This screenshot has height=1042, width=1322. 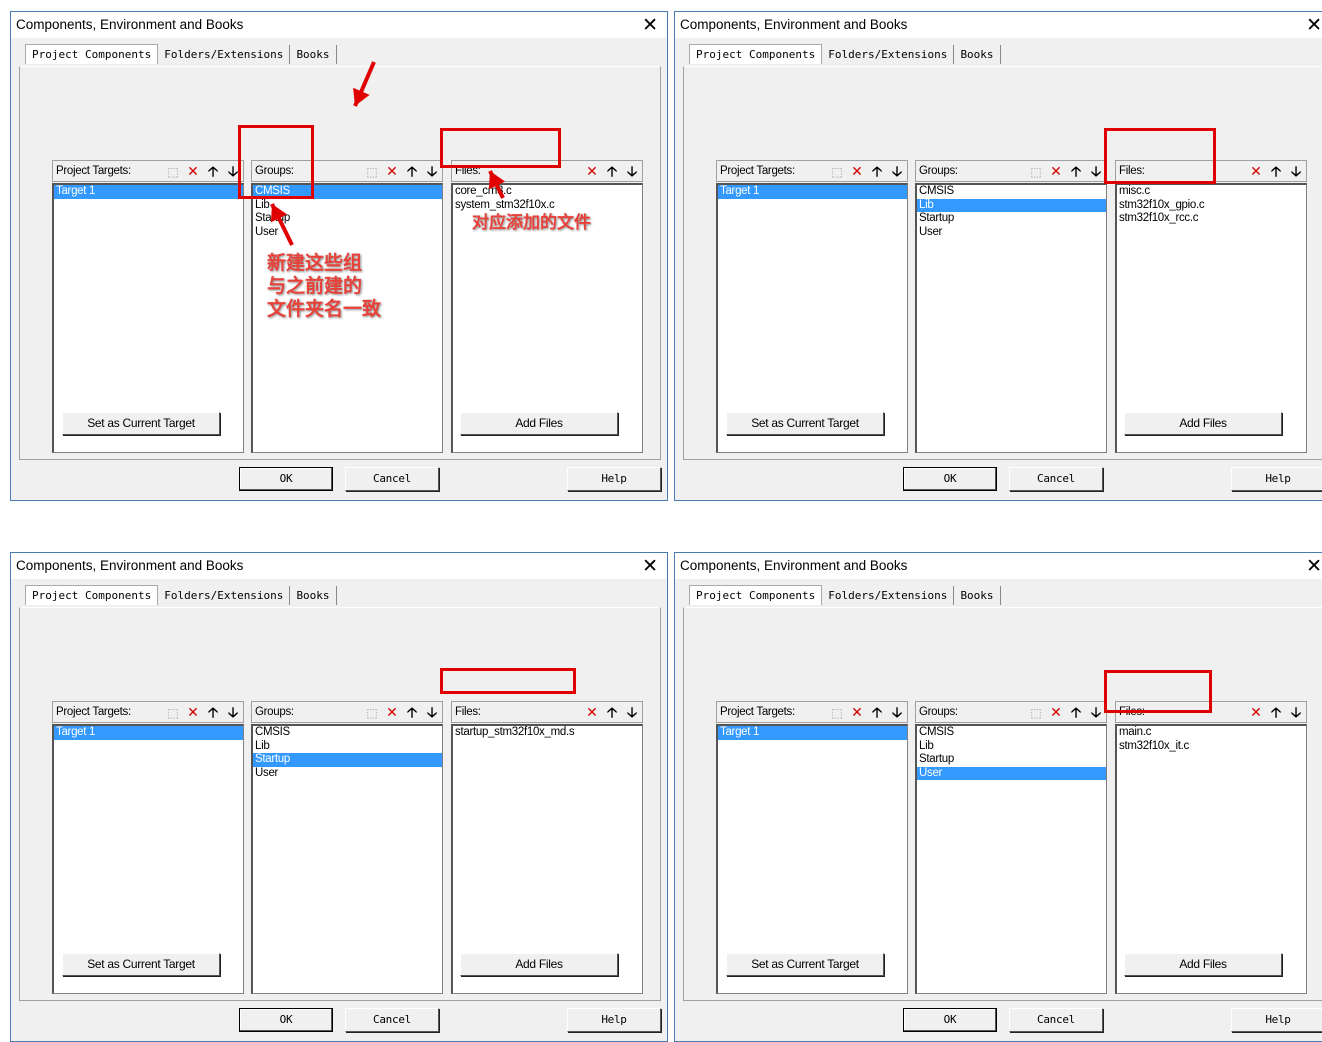 What do you see at coordinates (1211, 192) in the screenshot?
I see `list-item: misc.c` at bounding box center [1211, 192].